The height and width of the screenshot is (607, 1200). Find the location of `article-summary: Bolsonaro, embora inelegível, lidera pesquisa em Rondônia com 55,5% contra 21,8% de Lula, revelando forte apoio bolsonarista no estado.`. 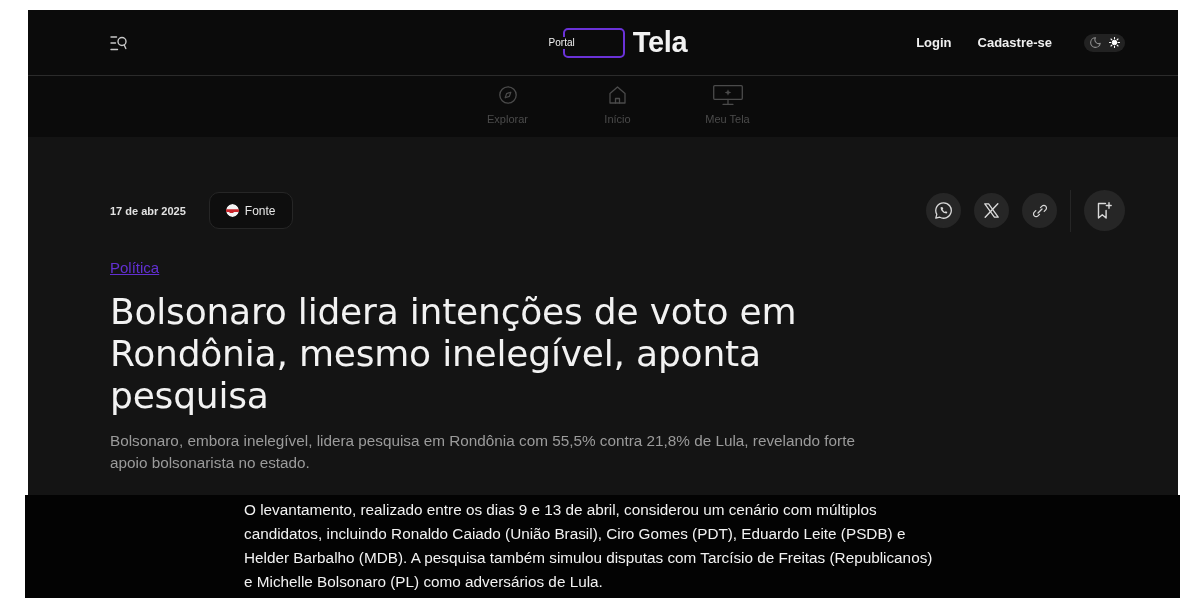

article-summary: Bolsonaro, embora inelegível, lidera pesquisa em Rondônia com 55,5% contra 21,8% de Lula, revelando forte apoio bolsonarista no estado. is located at coordinates (483, 452).